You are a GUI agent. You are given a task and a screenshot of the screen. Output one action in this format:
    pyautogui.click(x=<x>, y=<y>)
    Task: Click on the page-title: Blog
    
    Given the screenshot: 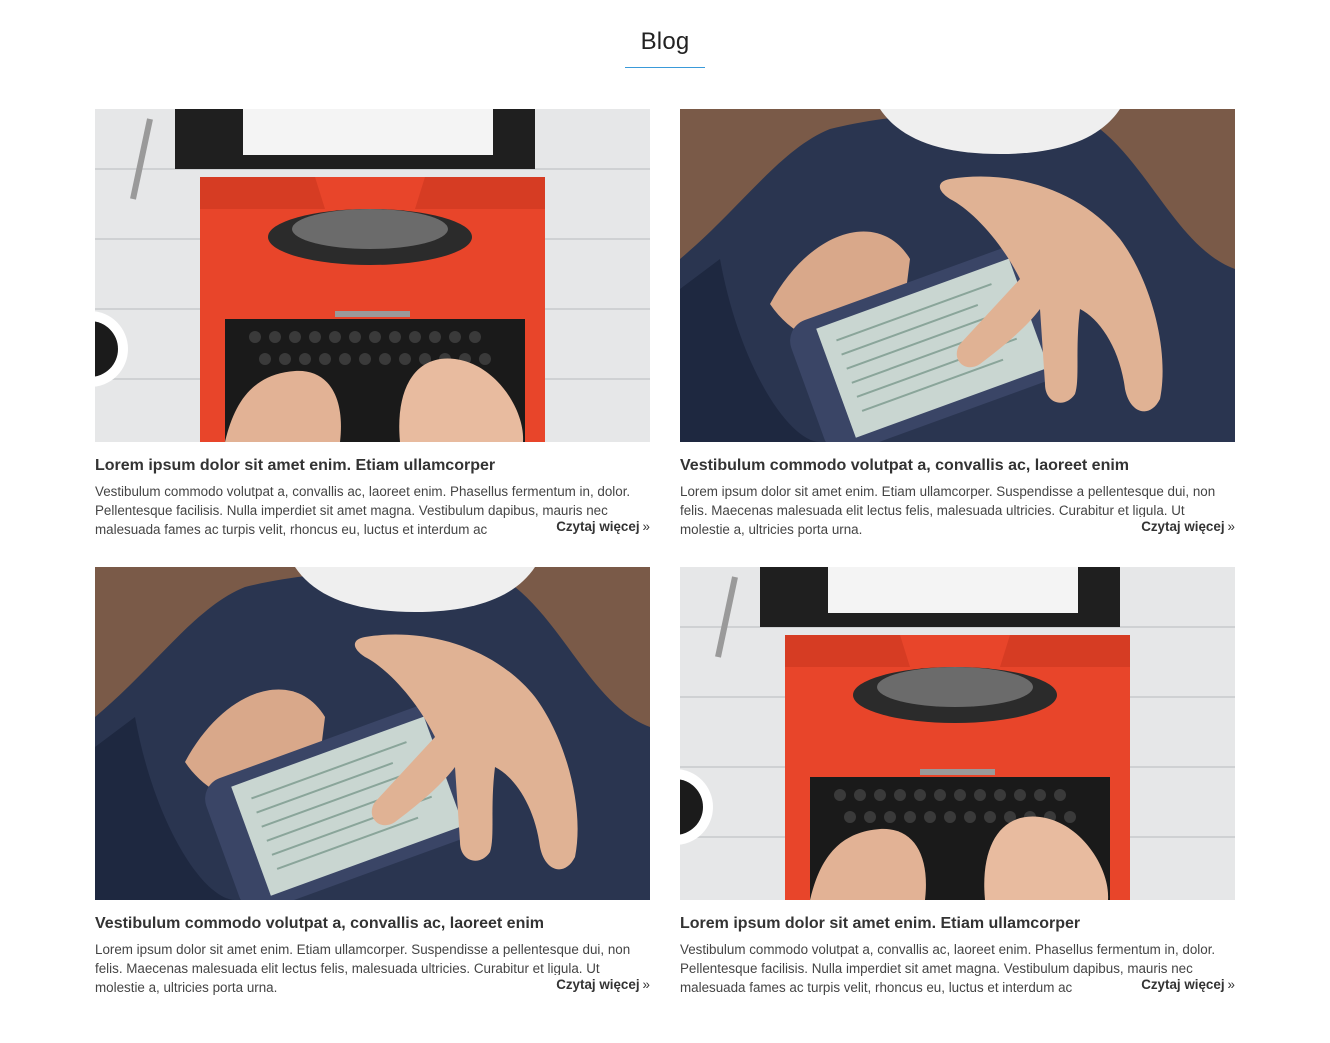 What is the action you would take?
    pyautogui.click(x=665, y=41)
    